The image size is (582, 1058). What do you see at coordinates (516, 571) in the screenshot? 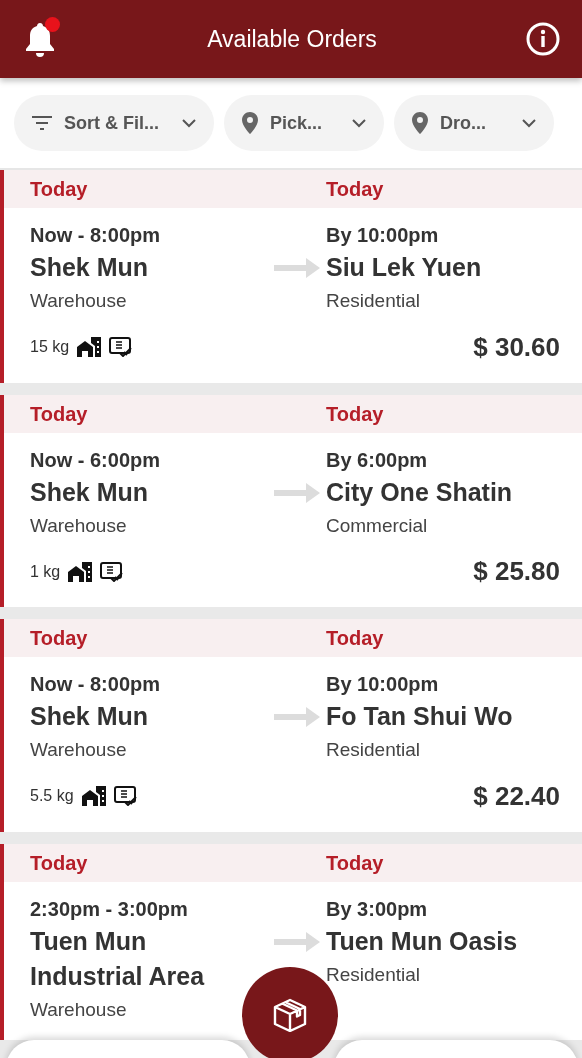
I see `price-text: $ 25.80` at bounding box center [516, 571].